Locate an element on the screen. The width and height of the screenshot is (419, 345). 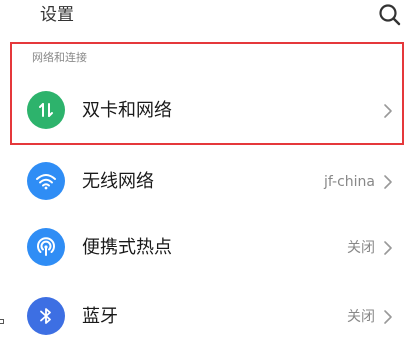
hotspot-value: 关闭 is located at coordinates (361, 248).